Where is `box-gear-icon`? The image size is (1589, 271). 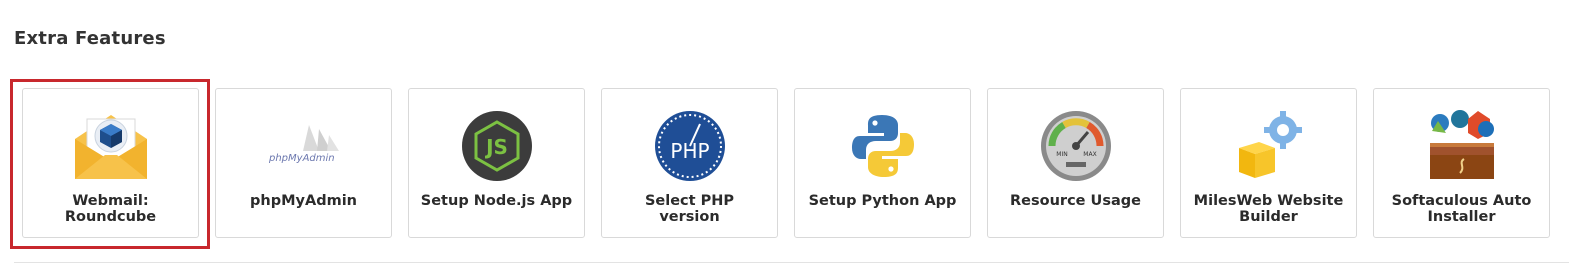
box-gear-icon is located at coordinates (1268, 146).